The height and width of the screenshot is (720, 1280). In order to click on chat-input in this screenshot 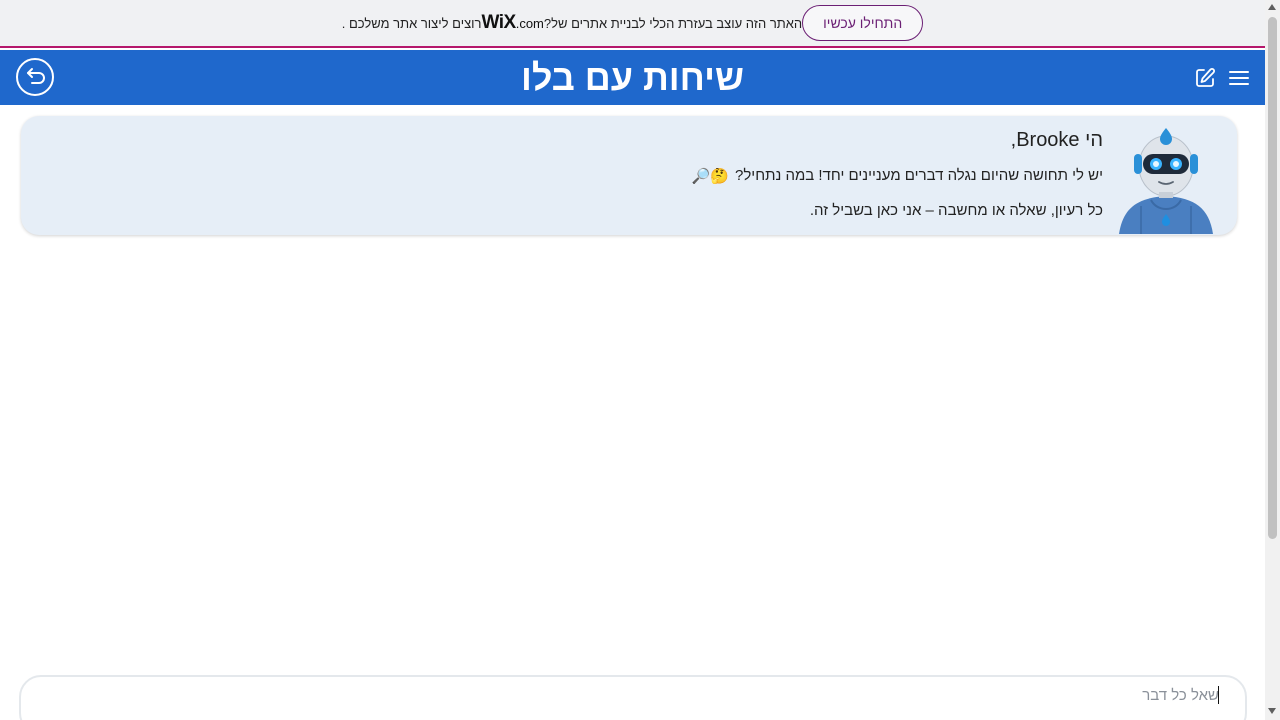, I will do `click(919, 695)`.